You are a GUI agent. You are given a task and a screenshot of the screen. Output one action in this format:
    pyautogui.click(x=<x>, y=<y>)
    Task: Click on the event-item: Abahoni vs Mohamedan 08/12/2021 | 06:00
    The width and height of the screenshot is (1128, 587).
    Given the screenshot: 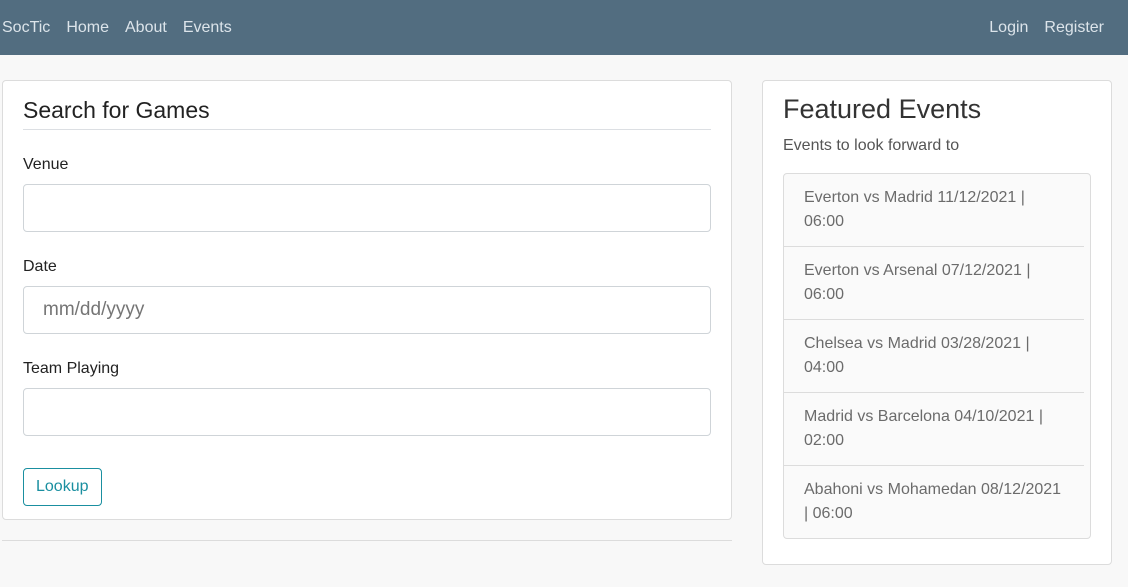 What is the action you would take?
    pyautogui.click(x=934, y=502)
    